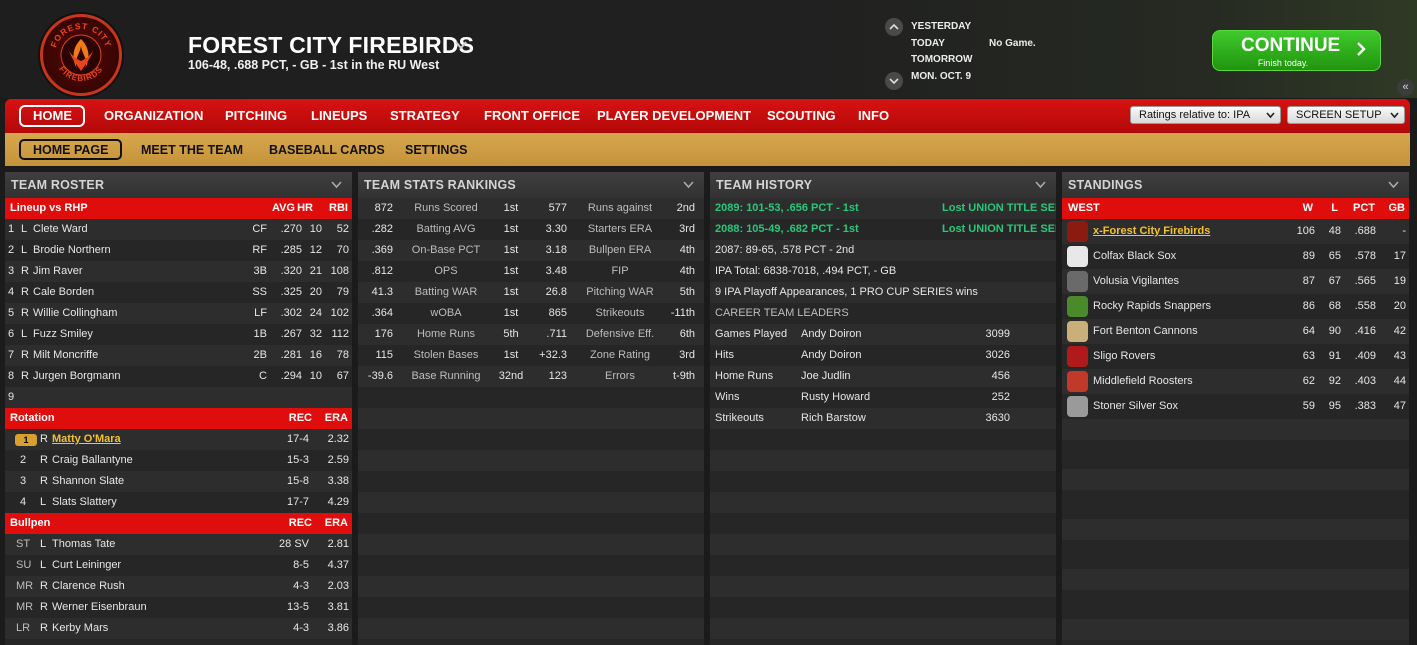 Image resolution: width=1417 pixels, height=645 pixels. I want to click on player-name-link: Willie Collingham, so click(75, 313).